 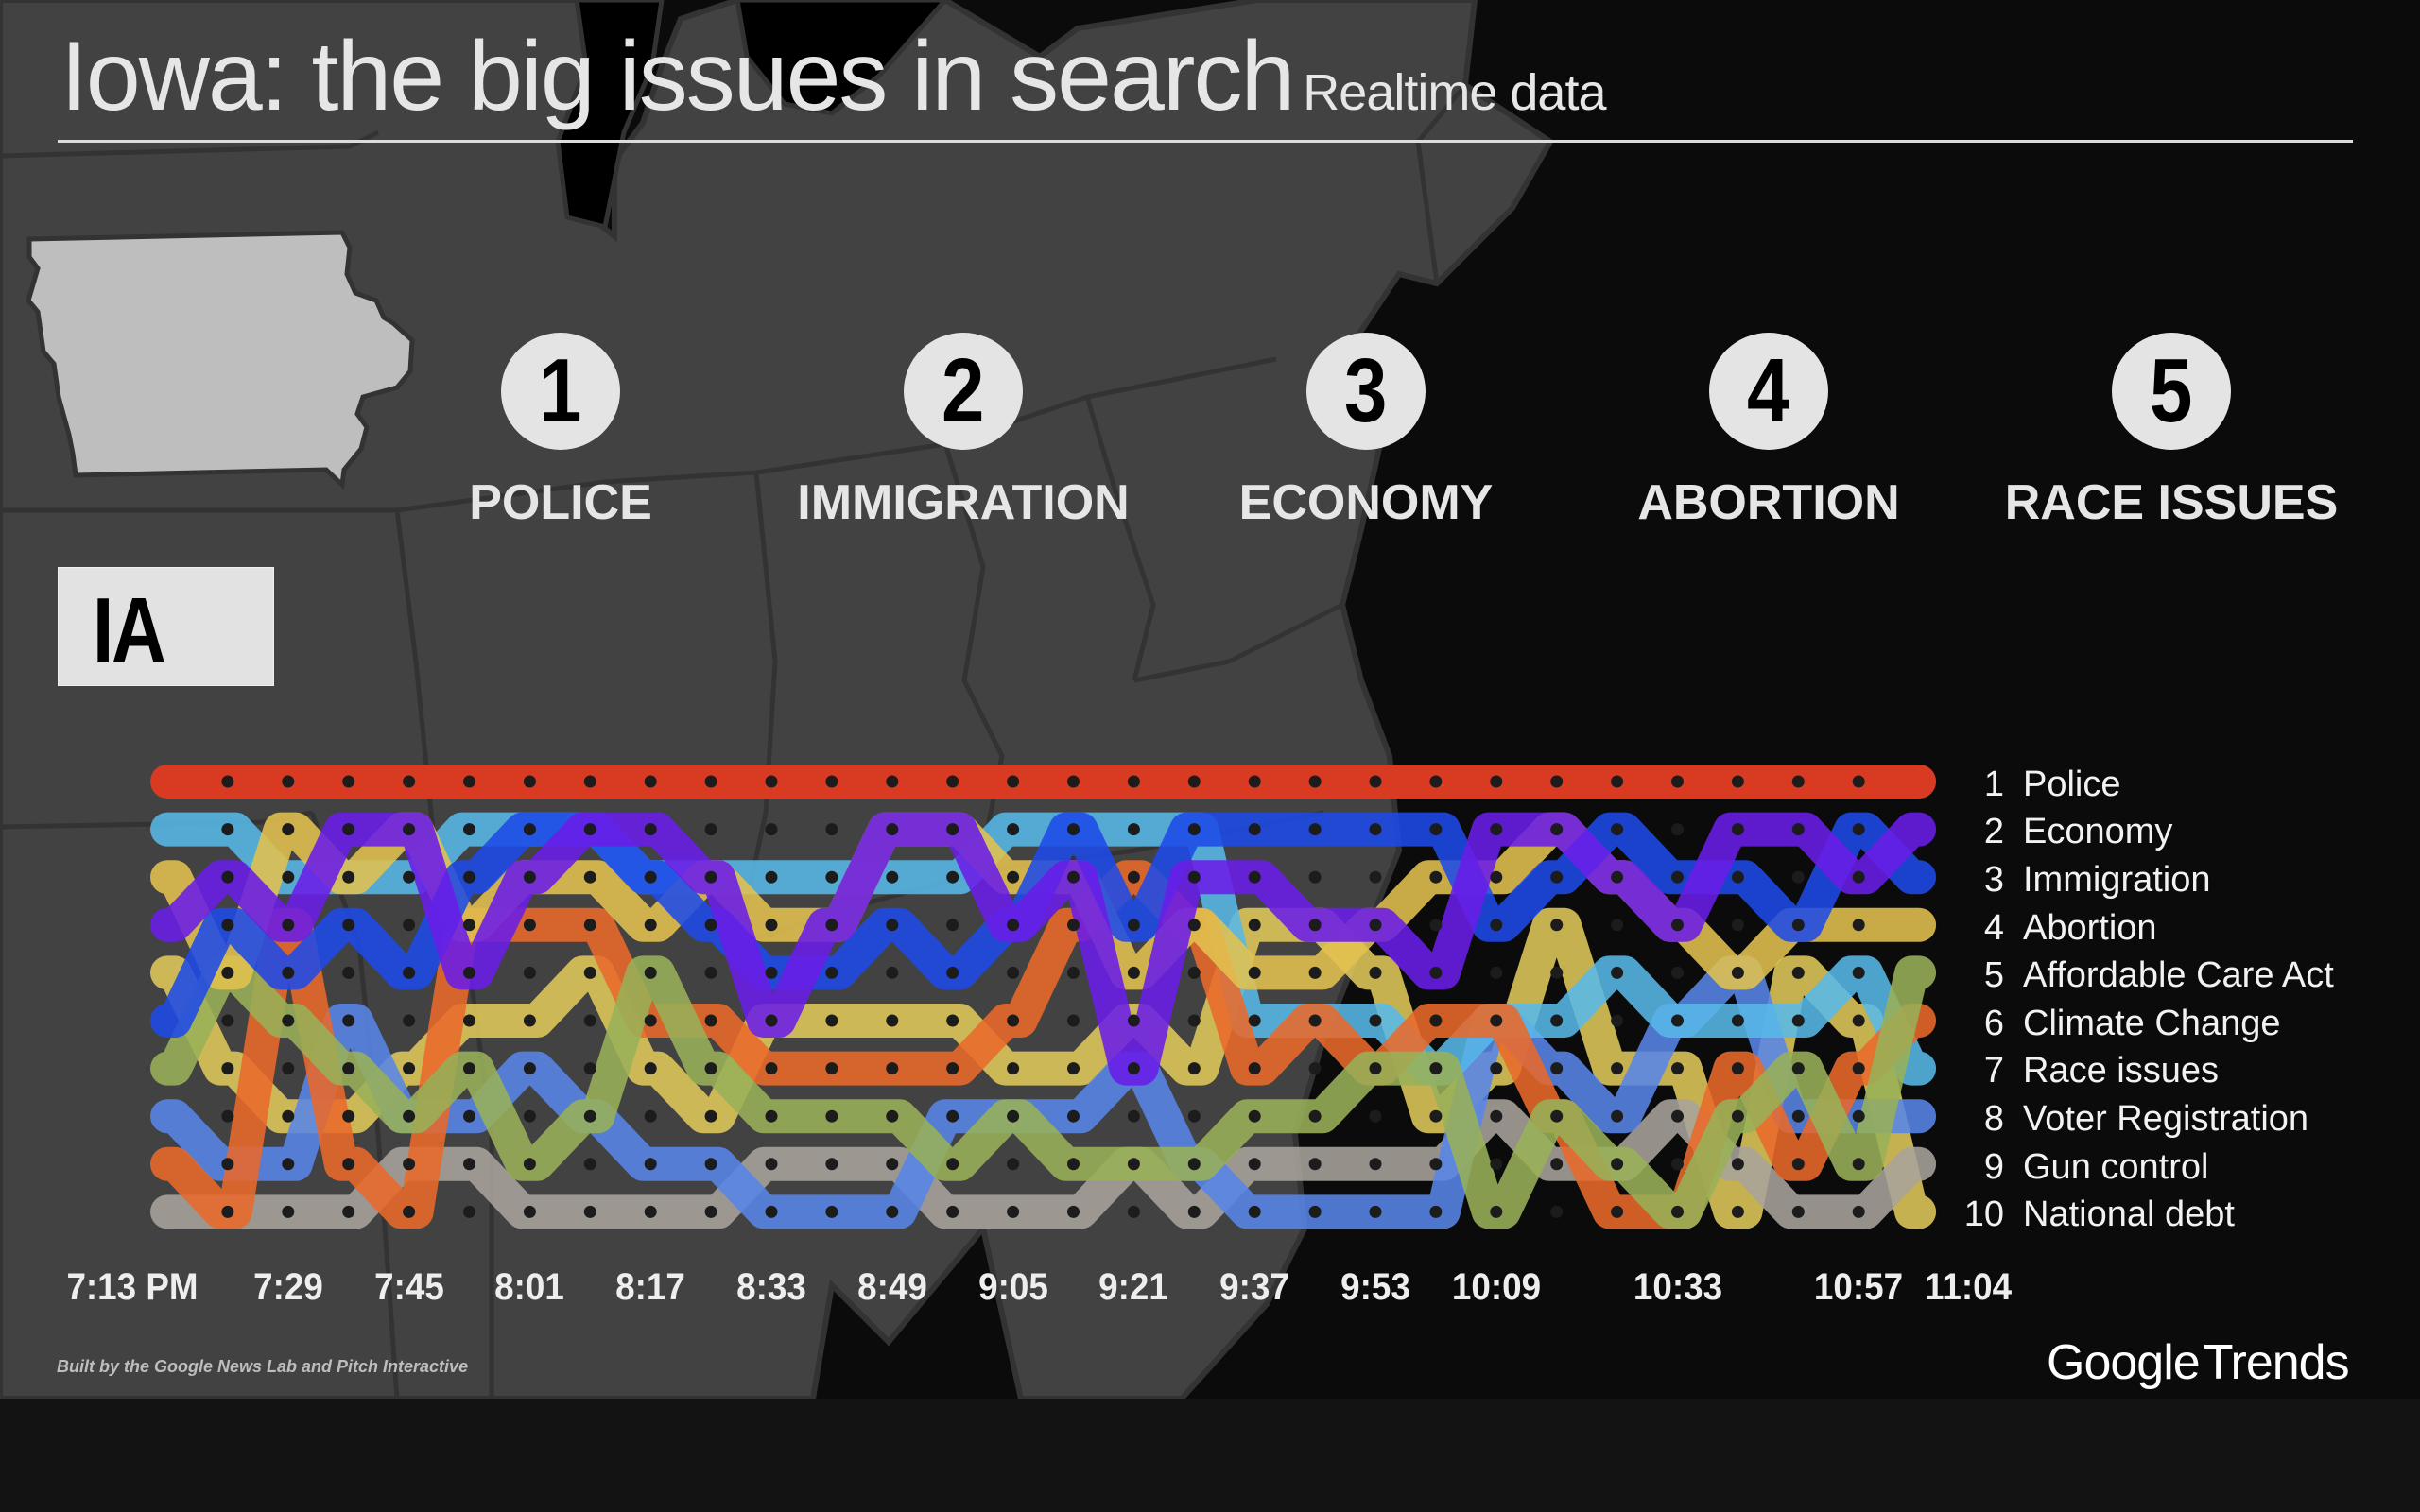 What do you see at coordinates (1993, 1118) in the screenshot?
I see `legend-rank: 8` at bounding box center [1993, 1118].